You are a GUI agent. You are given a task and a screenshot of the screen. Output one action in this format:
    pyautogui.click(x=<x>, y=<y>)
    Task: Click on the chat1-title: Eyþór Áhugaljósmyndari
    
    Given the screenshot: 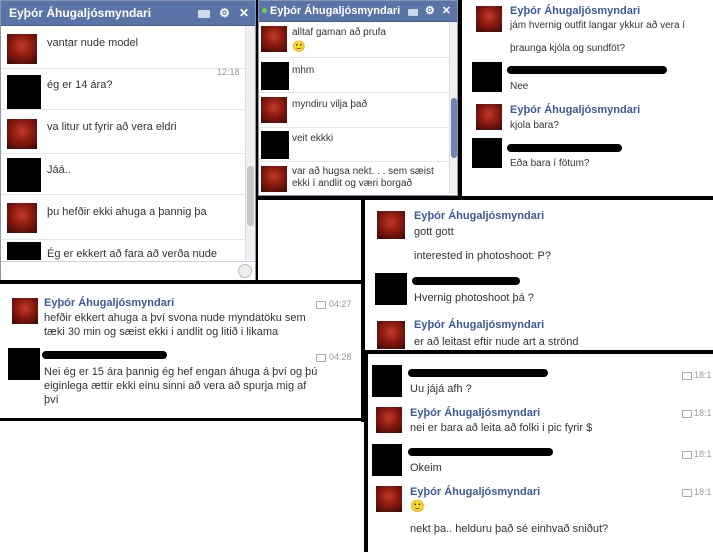 What is the action you would take?
    pyautogui.click(x=80, y=13)
    